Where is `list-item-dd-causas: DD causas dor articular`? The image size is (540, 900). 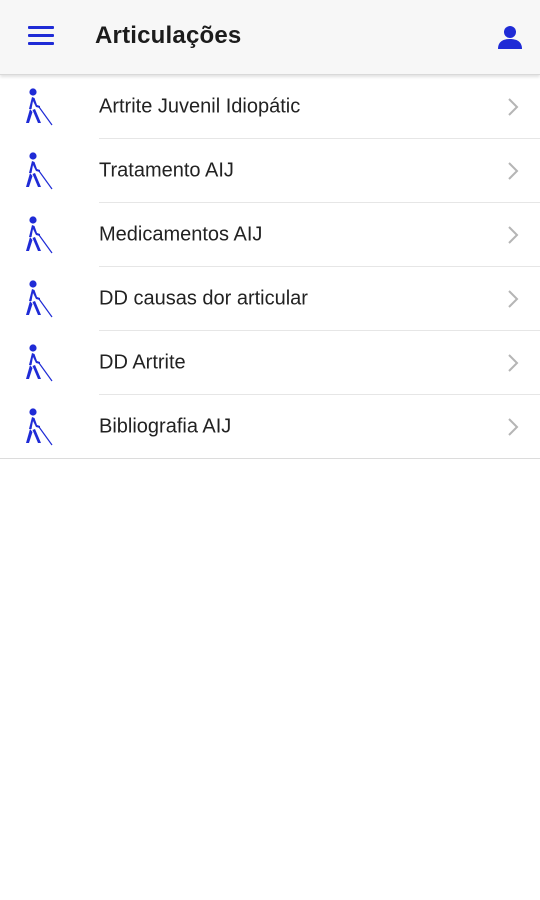 list-item-dd-causas: DD causas dor articular is located at coordinates (270, 299).